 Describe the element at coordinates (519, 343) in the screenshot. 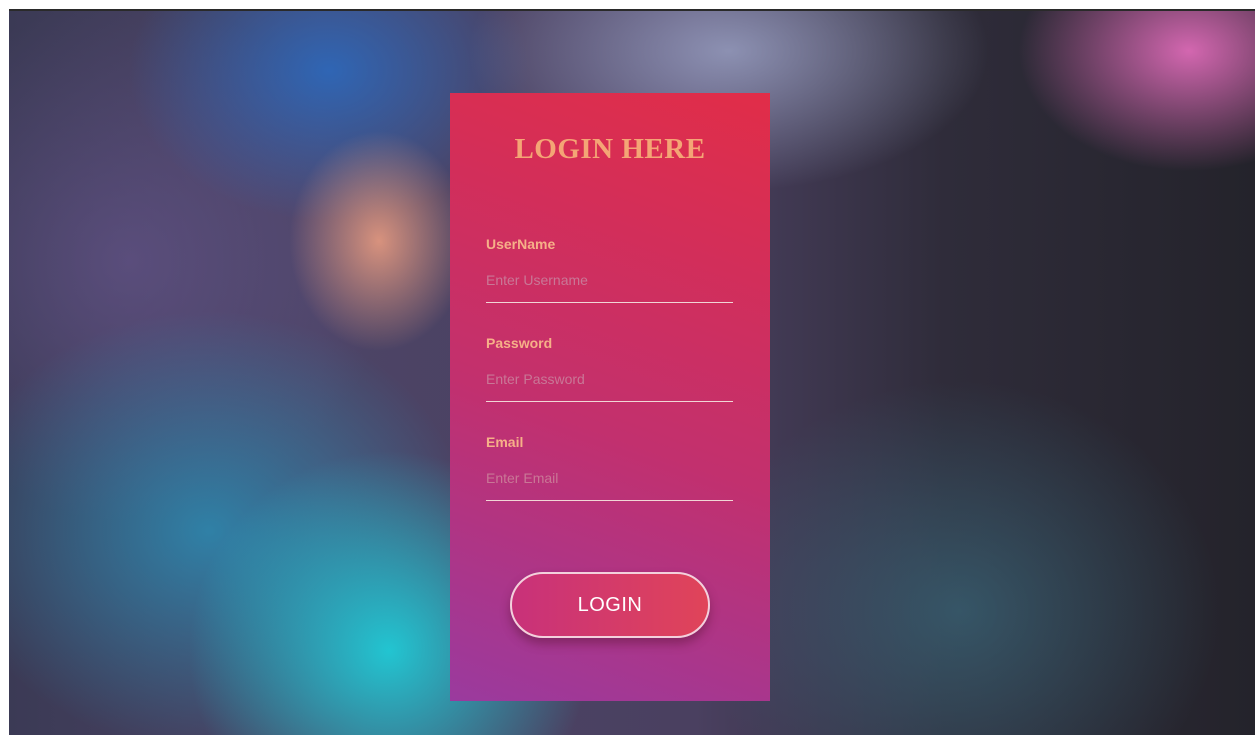

I see `password-label: Password` at that location.